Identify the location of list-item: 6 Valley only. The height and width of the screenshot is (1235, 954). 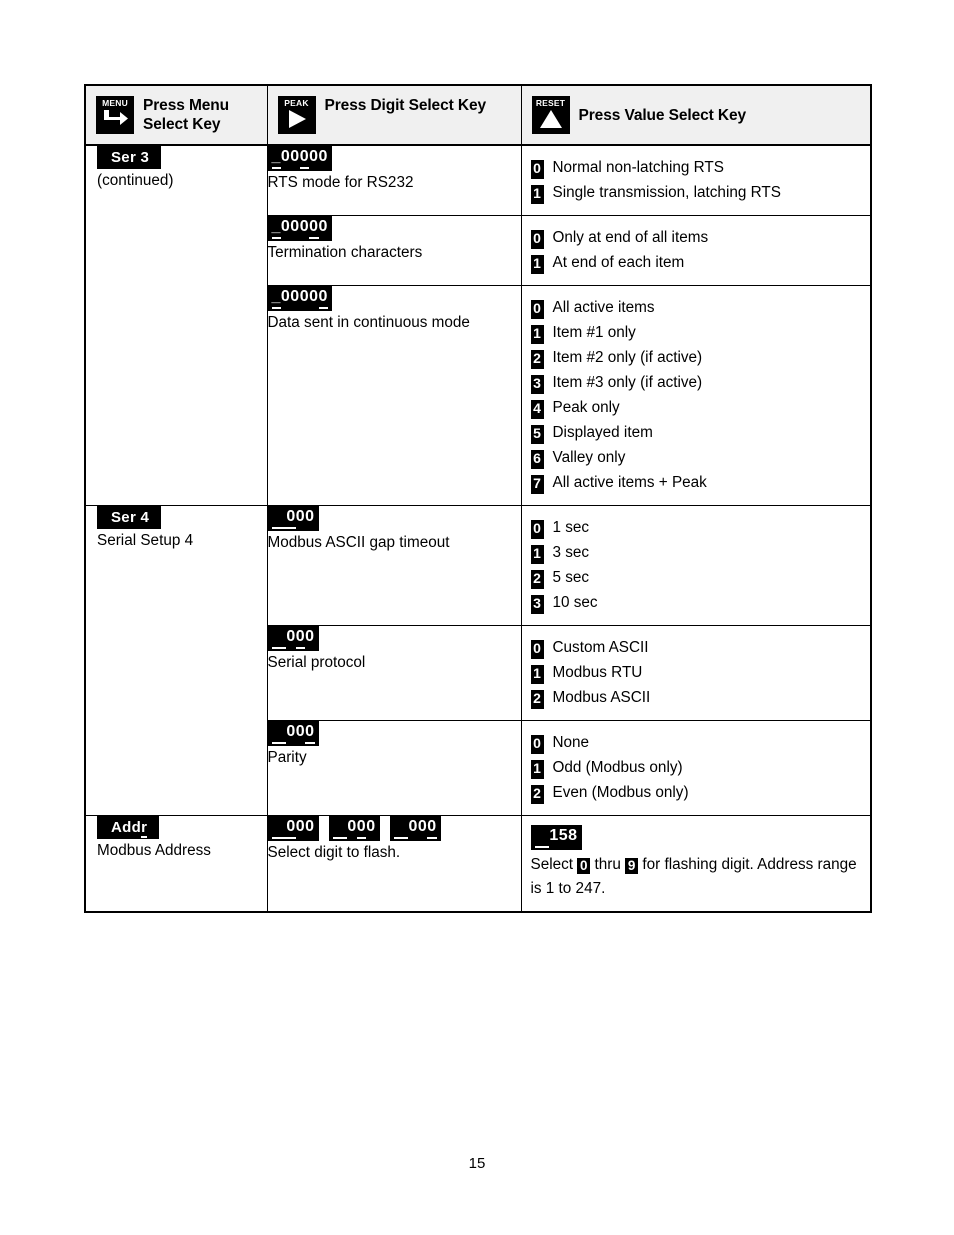
(696, 457).